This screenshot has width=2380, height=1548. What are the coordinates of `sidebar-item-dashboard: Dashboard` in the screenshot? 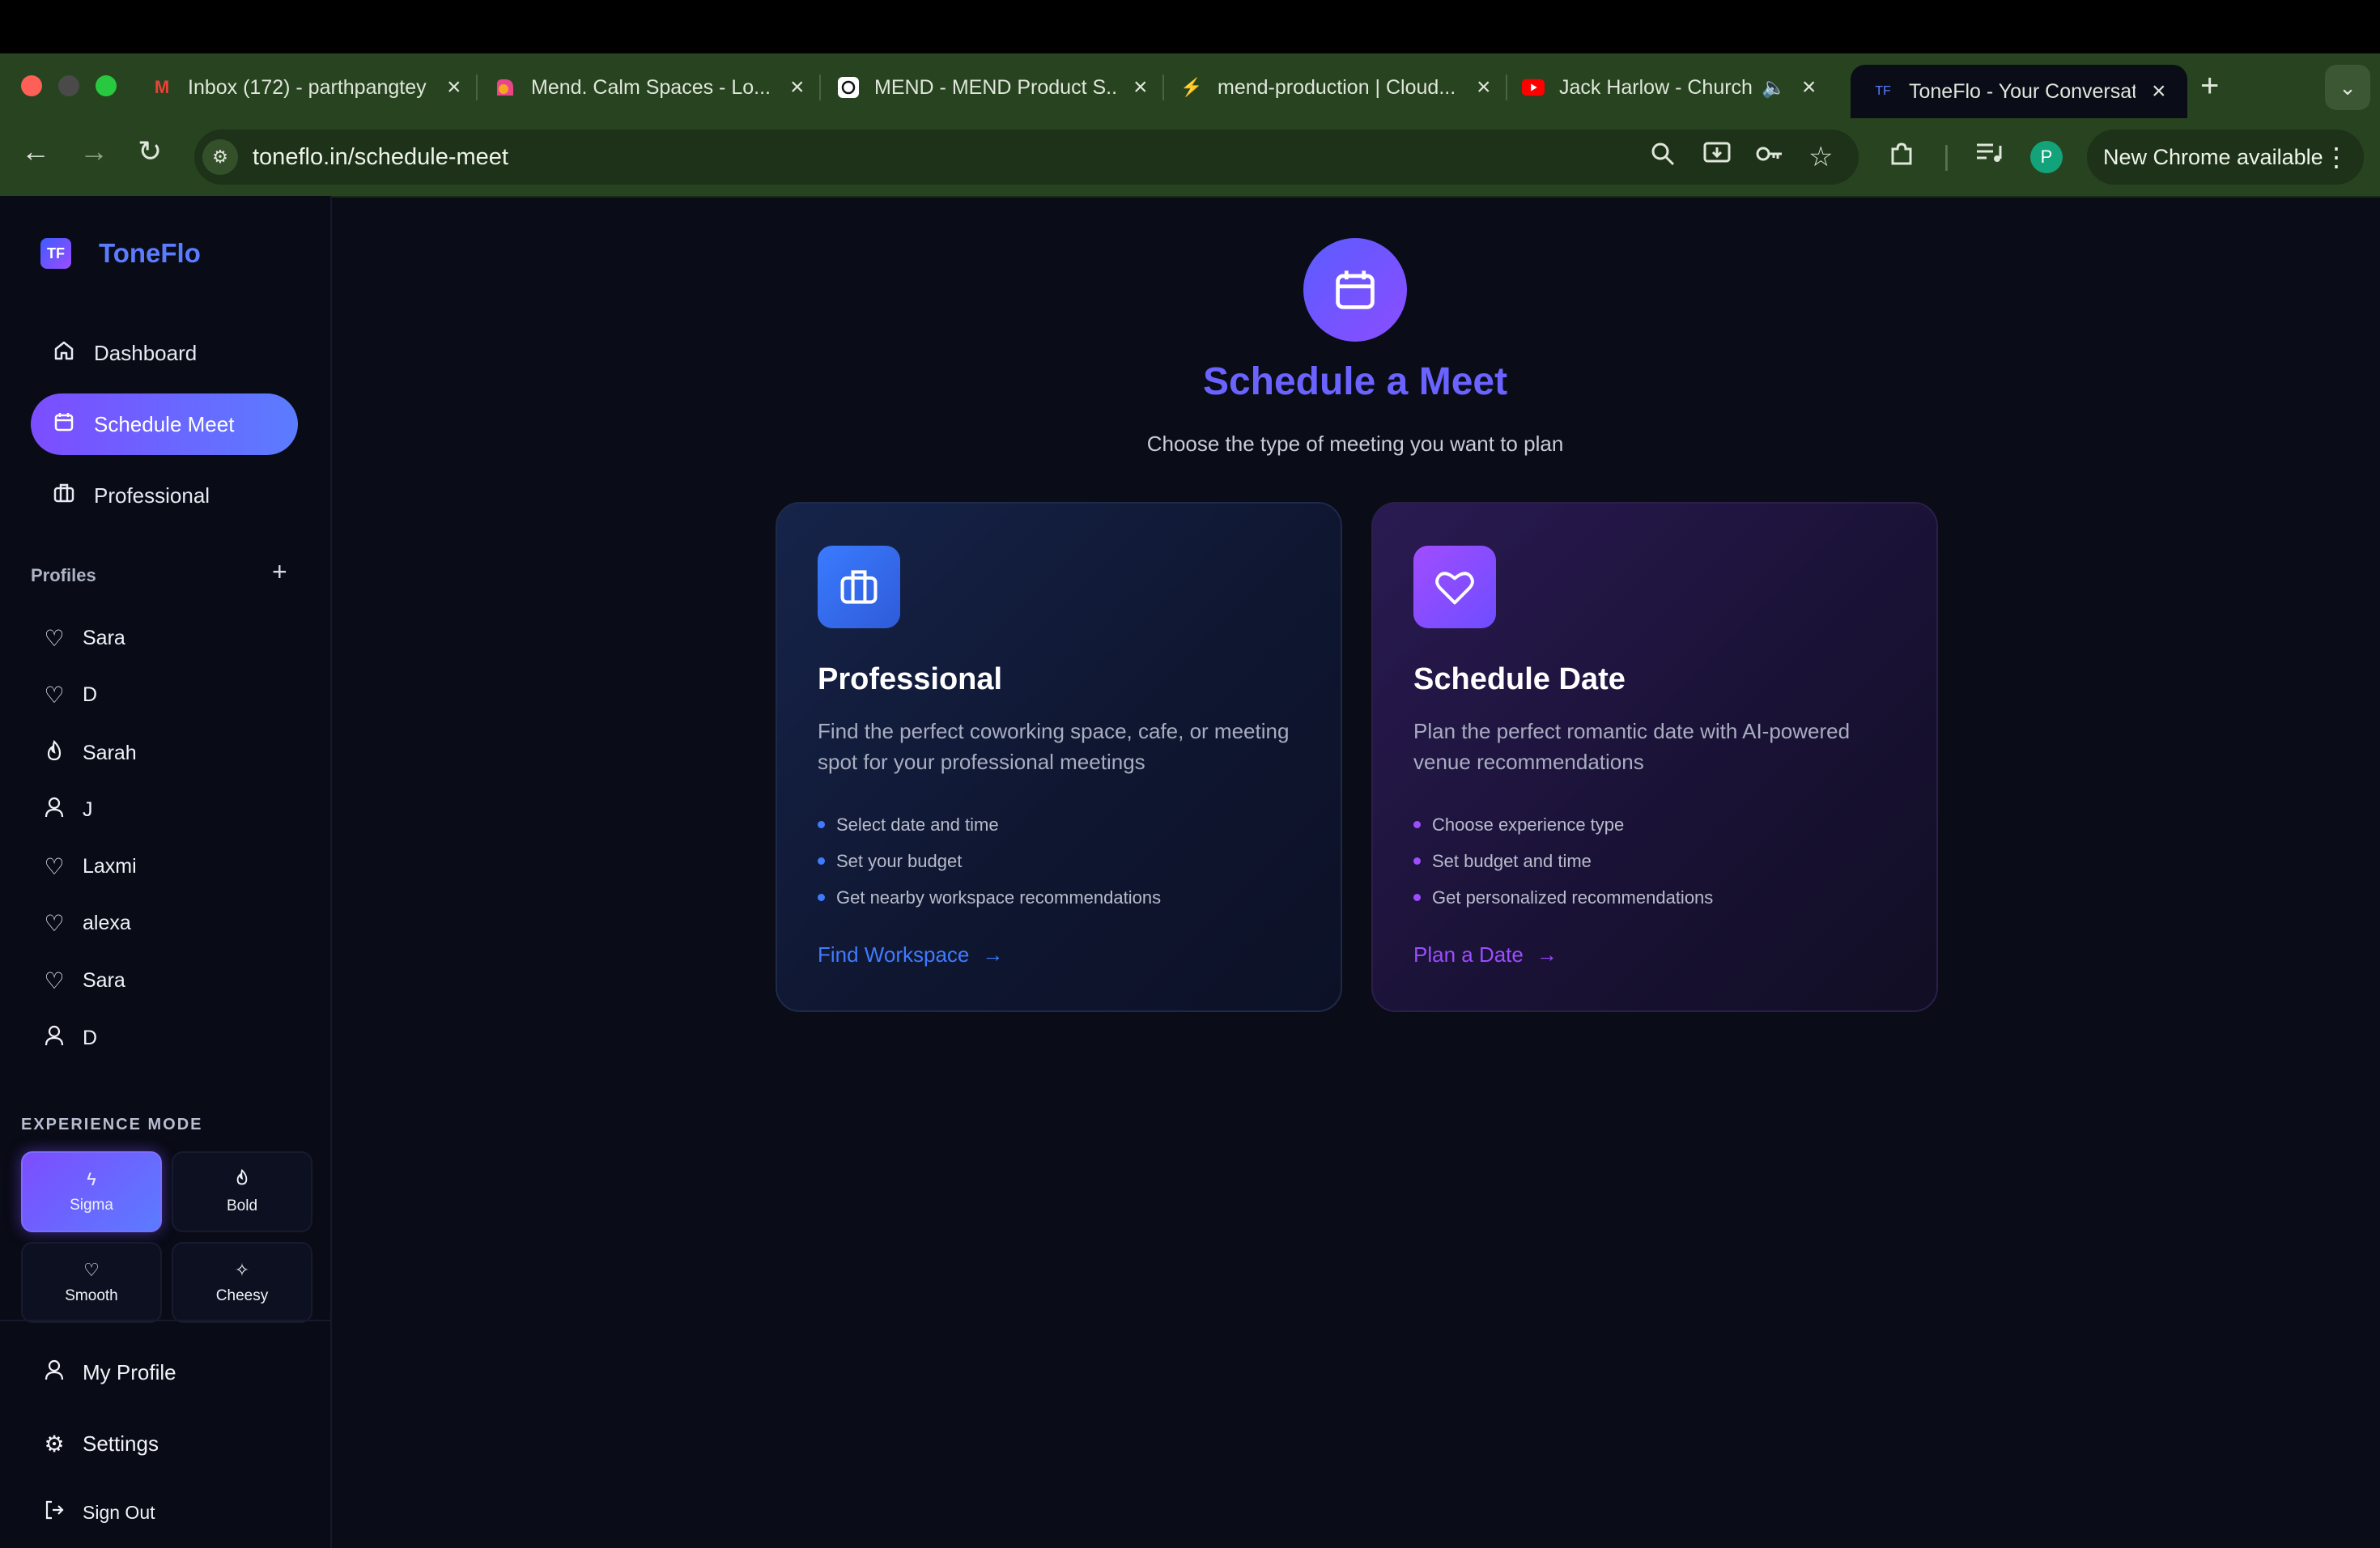 It's located at (164, 353).